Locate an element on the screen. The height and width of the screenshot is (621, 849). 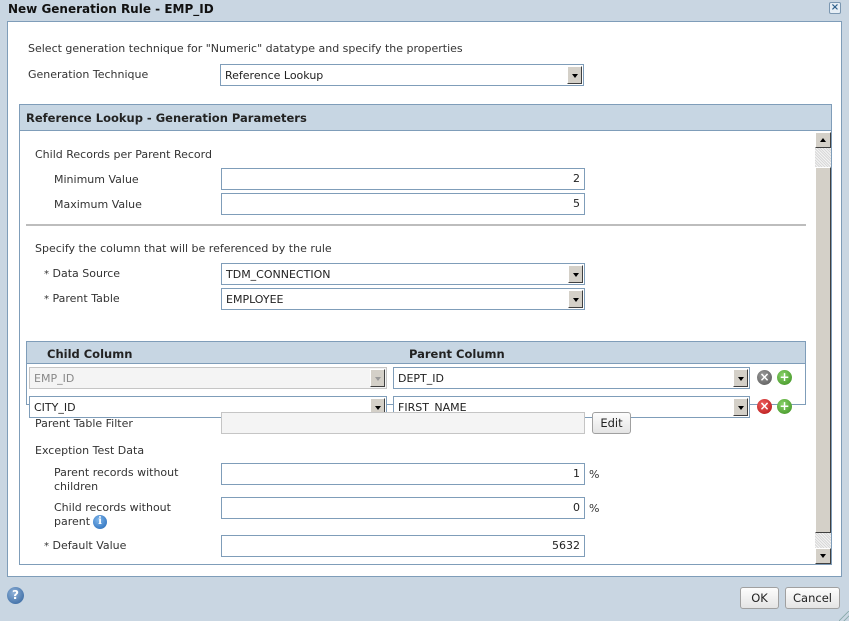
parent-table-value: EMPLOYEE is located at coordinates (255, 299).